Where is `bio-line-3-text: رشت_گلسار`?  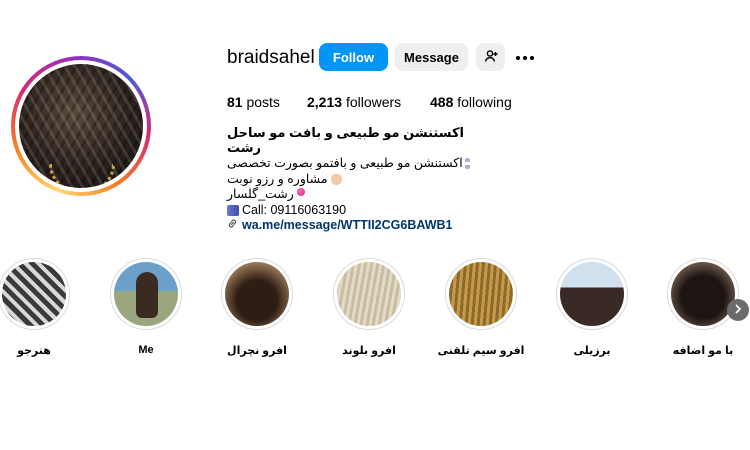 bio-line-3-text: رشت_گلسار is located at coordinates (260, 194).